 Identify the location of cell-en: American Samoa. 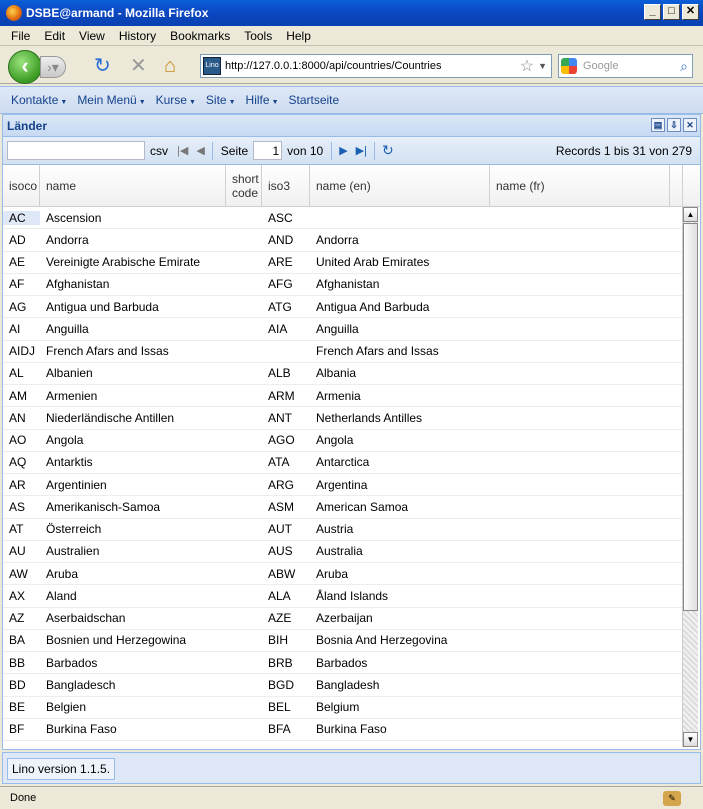
(400, 507).